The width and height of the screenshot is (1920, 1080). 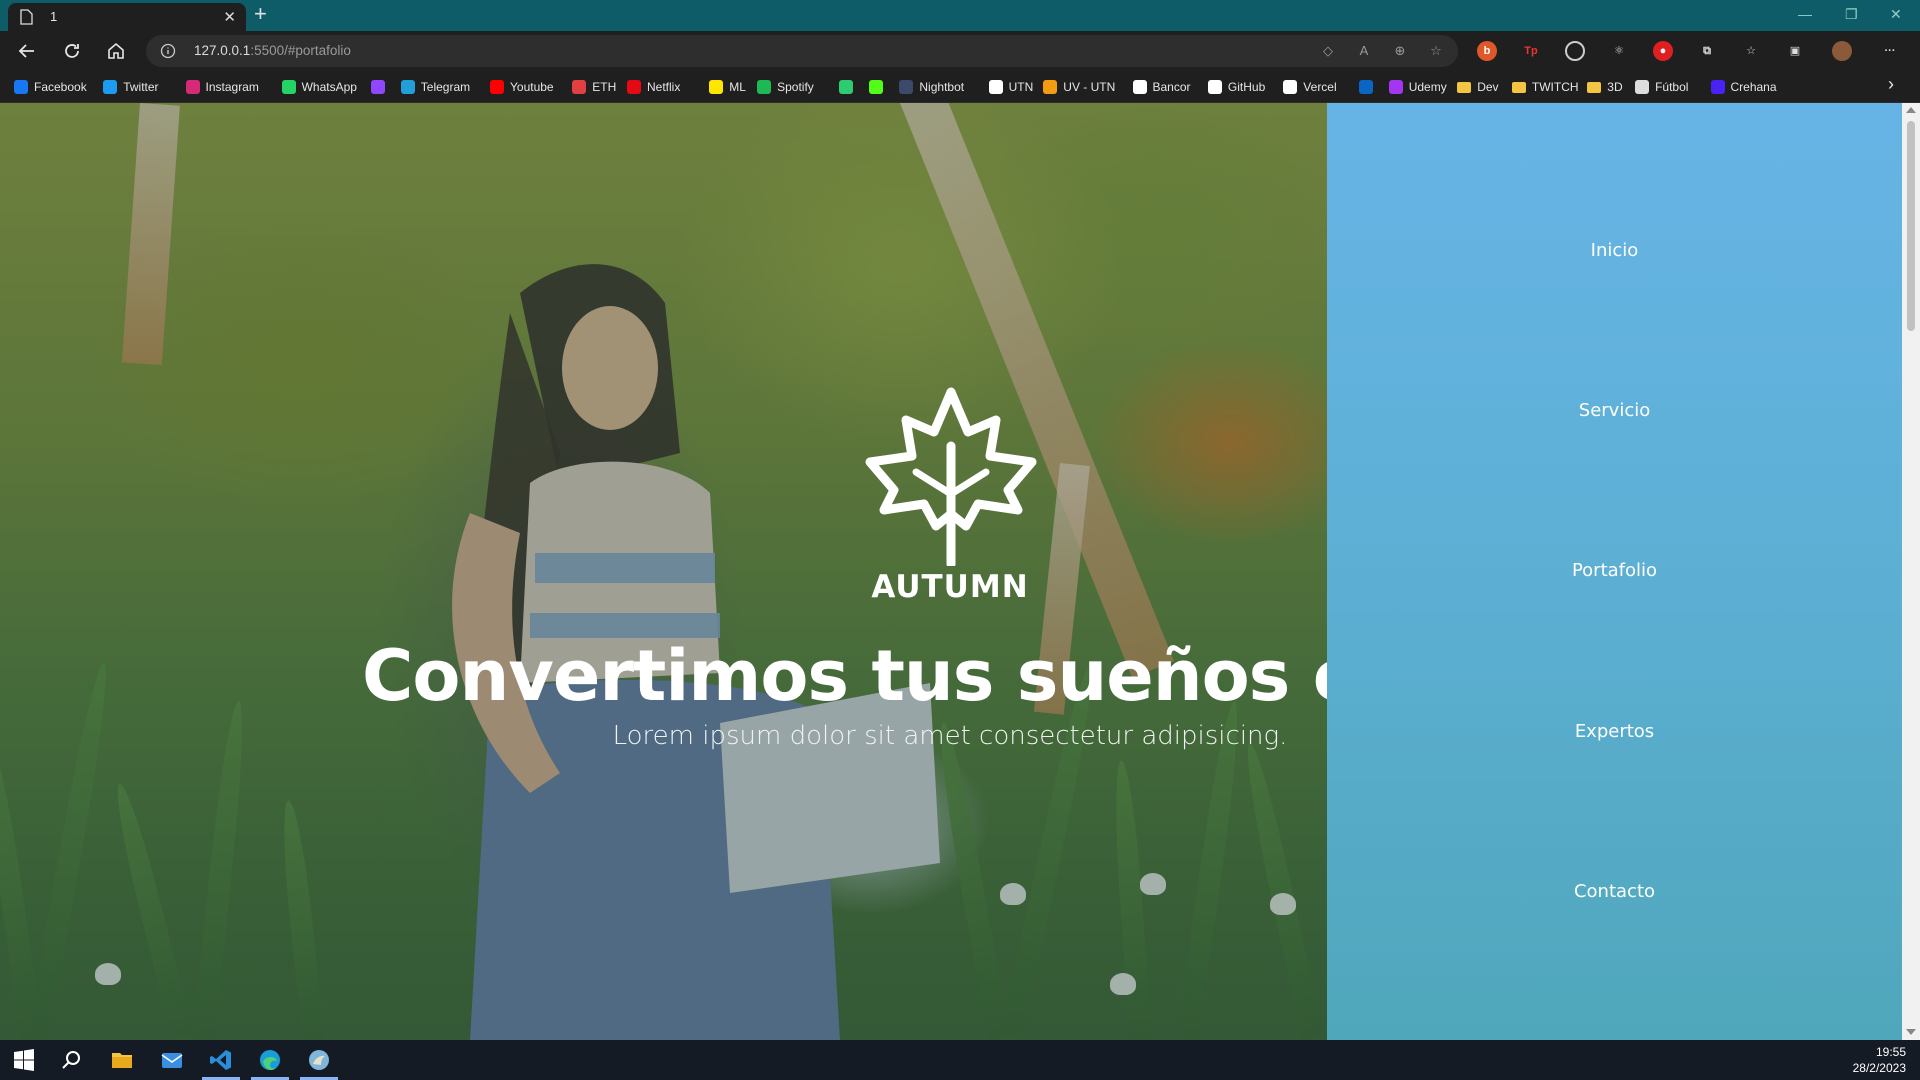 What do you see at coordinates (122, 1060) in the screenshot?
I see `file-explorer-icon` at bounding box center [122, 1060].